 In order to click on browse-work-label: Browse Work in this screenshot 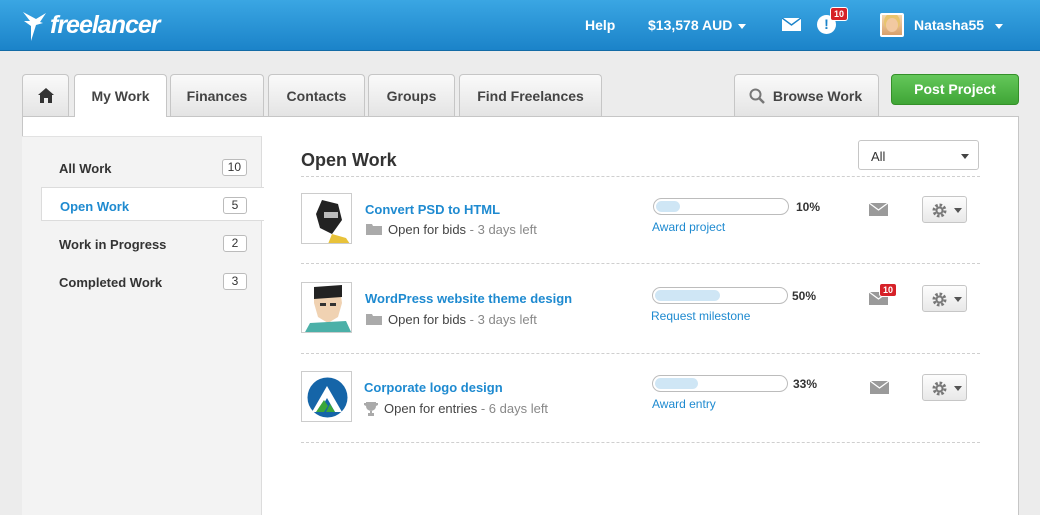, I will do `click(817, 96)`.